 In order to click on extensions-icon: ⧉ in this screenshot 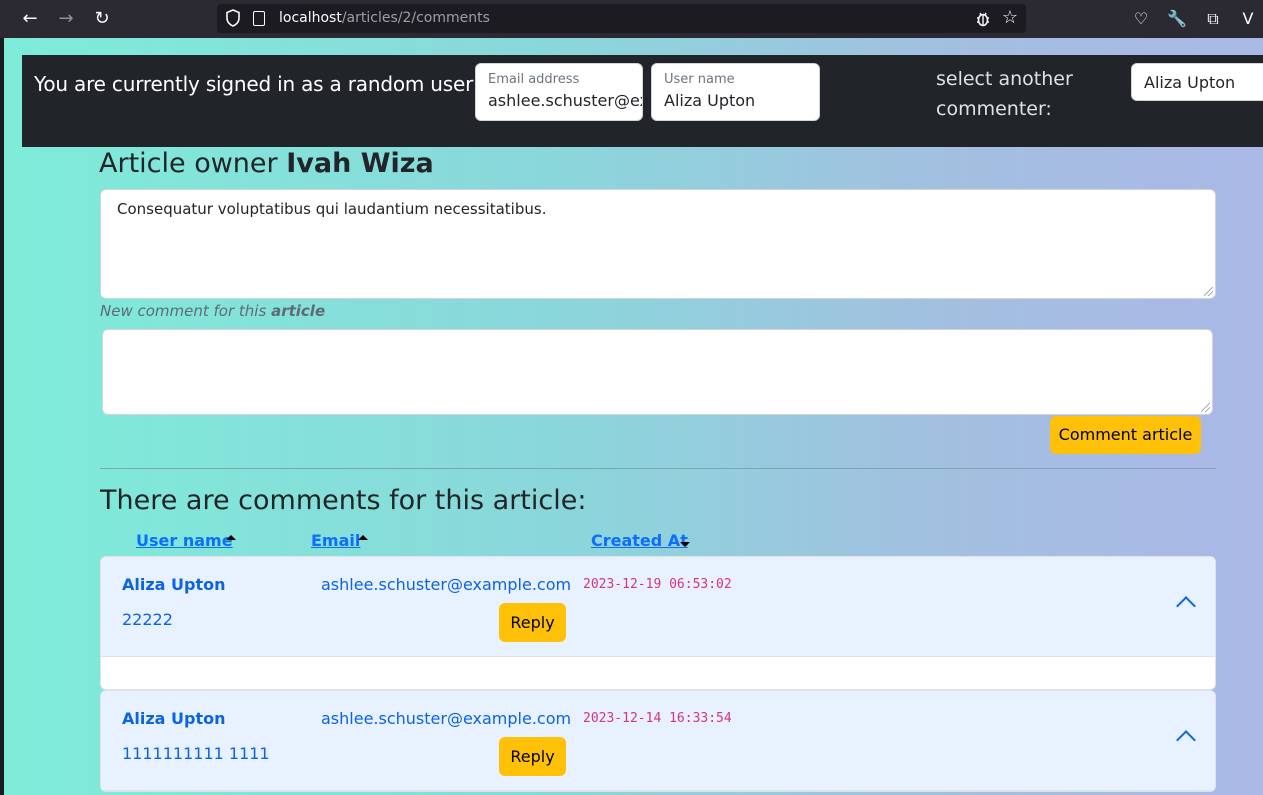, I will do `click(1213, 19)`.